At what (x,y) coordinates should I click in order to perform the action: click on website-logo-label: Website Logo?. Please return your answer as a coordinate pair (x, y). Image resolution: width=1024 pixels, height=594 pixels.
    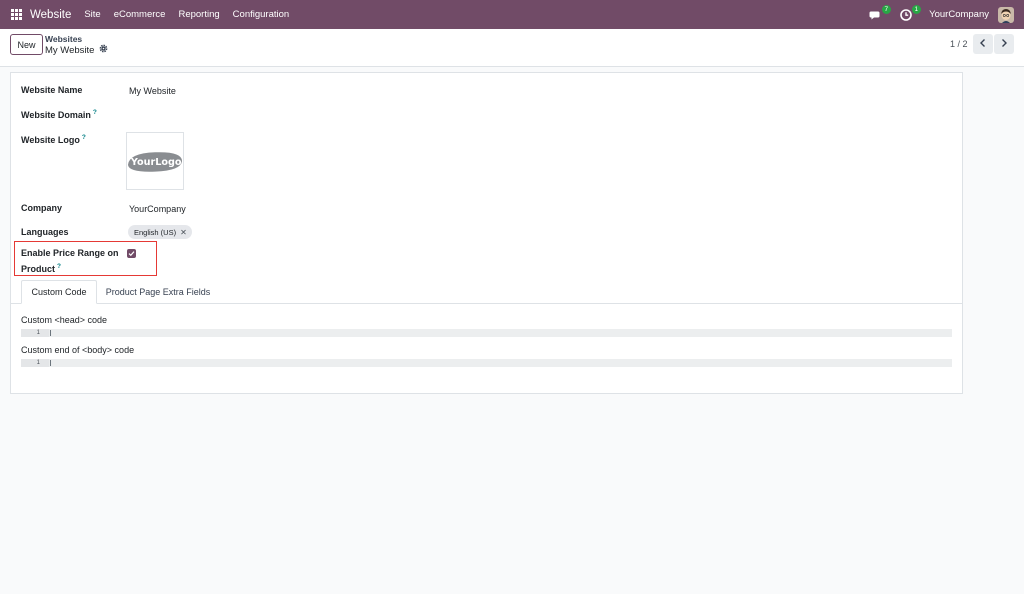
    Looking at the image, I should click on (53, 139).